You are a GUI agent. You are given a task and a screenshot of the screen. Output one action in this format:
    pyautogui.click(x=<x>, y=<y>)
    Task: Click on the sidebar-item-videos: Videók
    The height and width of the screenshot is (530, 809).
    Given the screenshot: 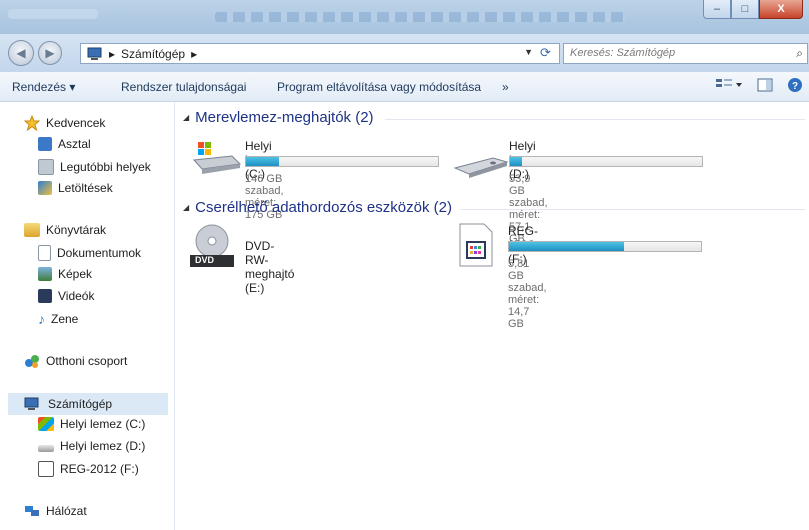 What is the action you would take?
    pyautogui.click(x=66, y=296)
    